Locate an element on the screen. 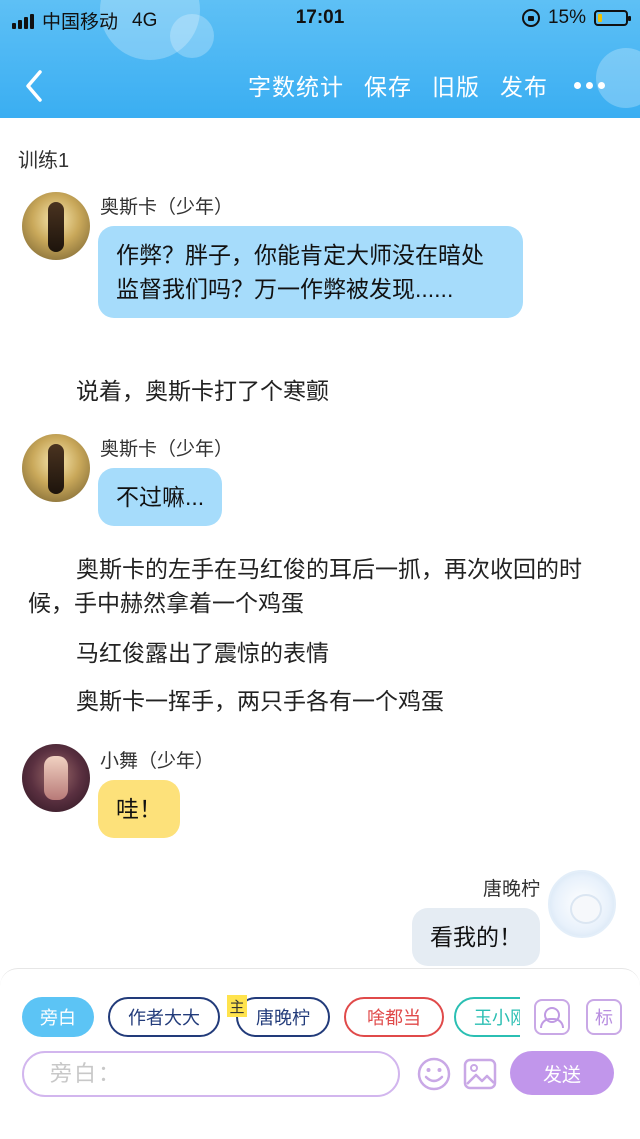 This screenshot has height=1139, width=640. avatar-tang-wanning is located at coordinates (582, 904).